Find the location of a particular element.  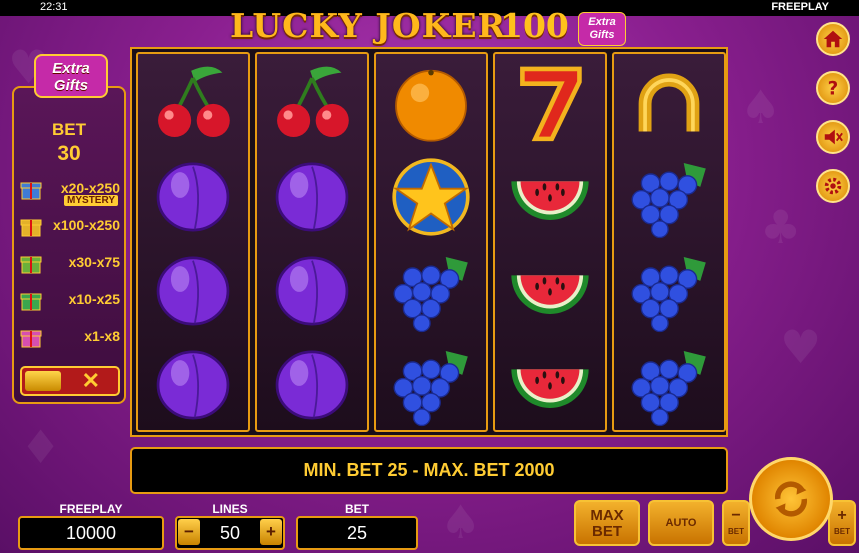

panel-bet-label: BET is located at coordinates (69, 129).